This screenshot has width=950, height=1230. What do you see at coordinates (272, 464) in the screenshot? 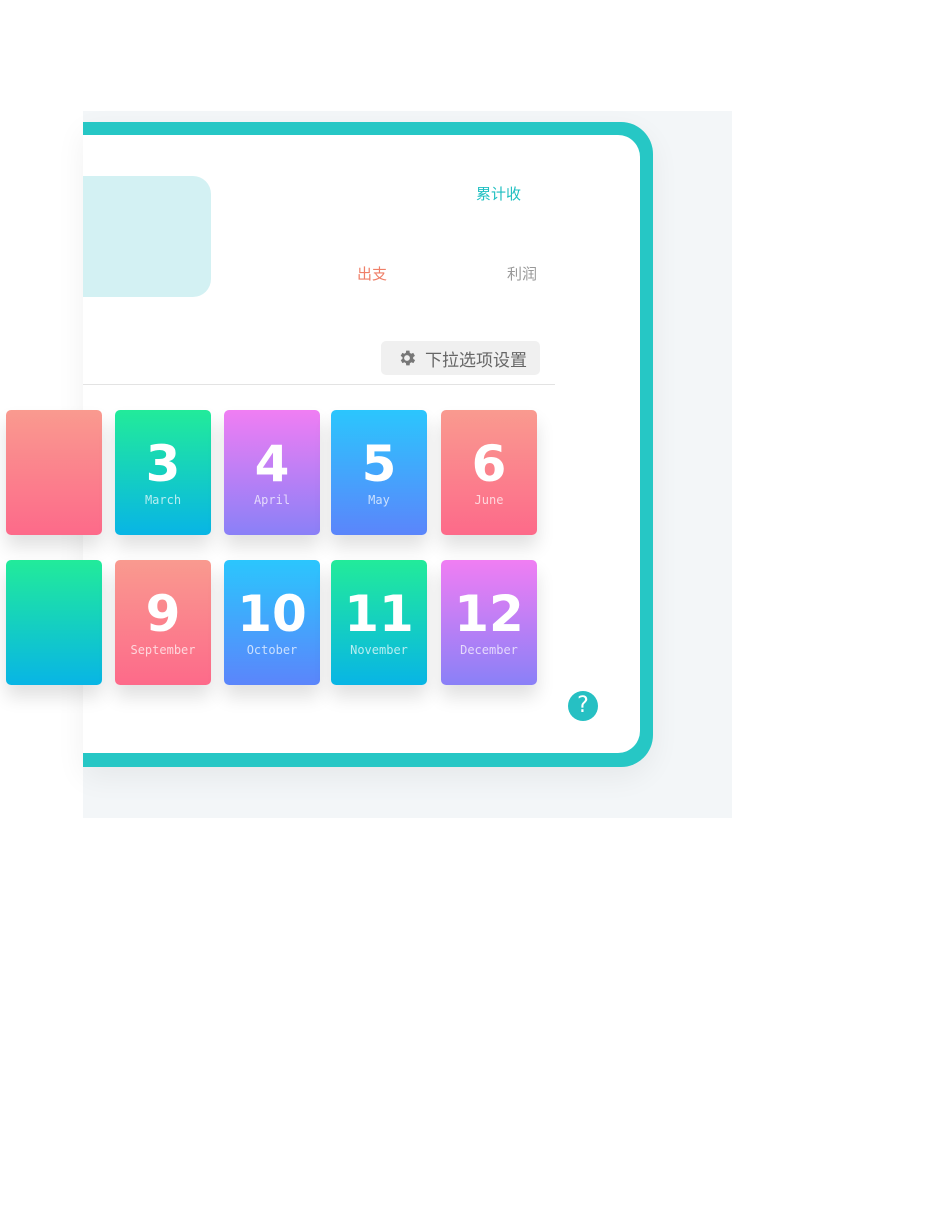
I see `month-number: 4` at bounding box center [272, 464].